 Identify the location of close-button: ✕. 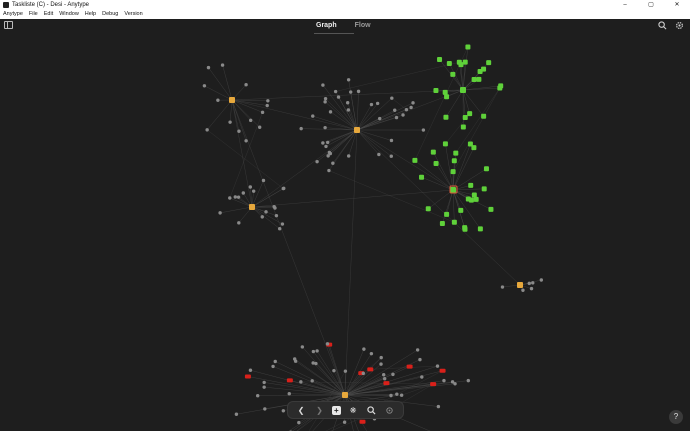
(677, 5).